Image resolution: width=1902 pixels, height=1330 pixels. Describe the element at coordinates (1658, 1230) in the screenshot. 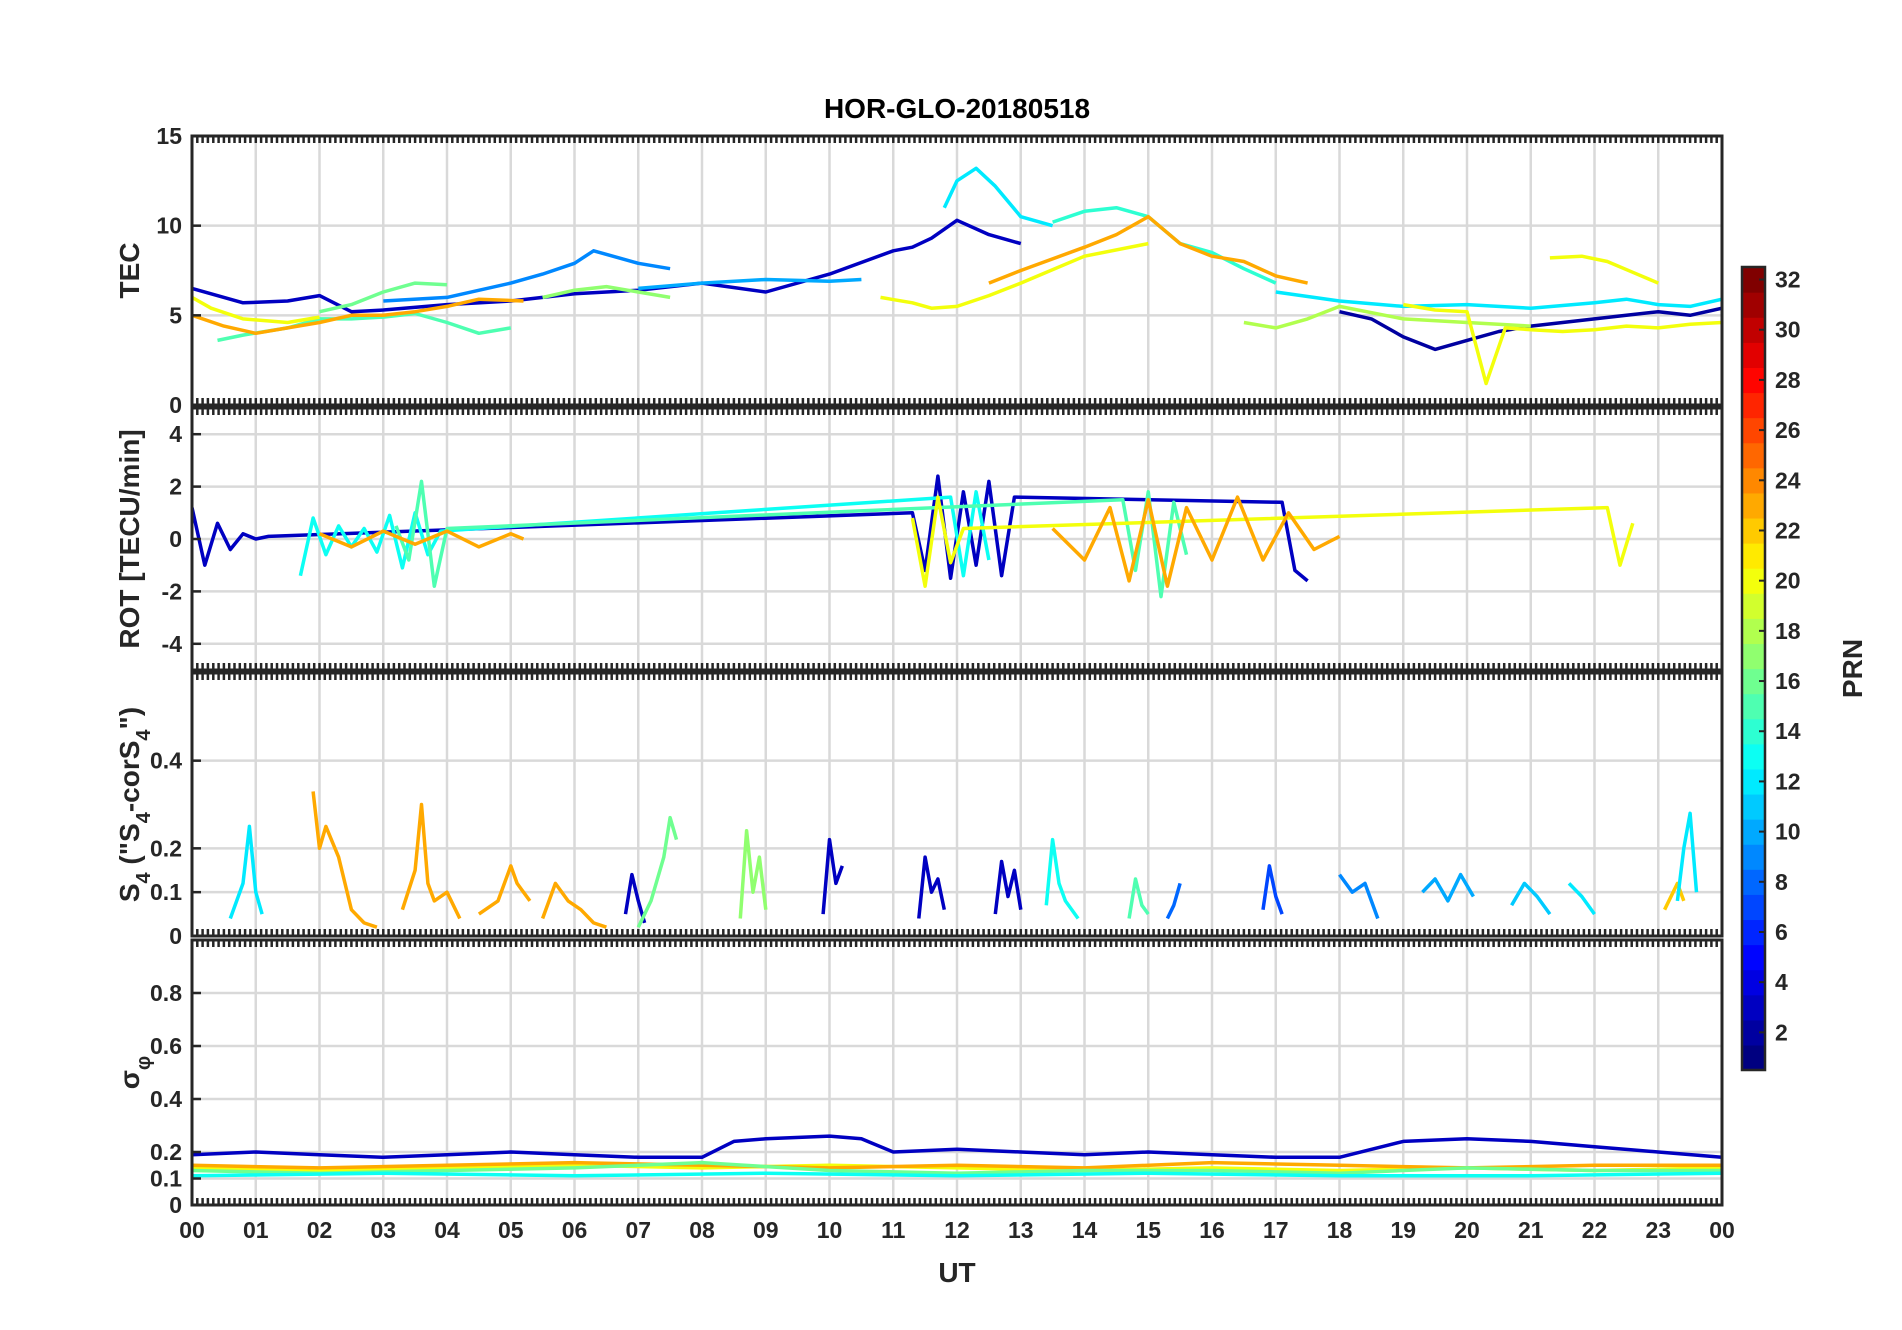

I see `x-tick-label: 23` at that location.